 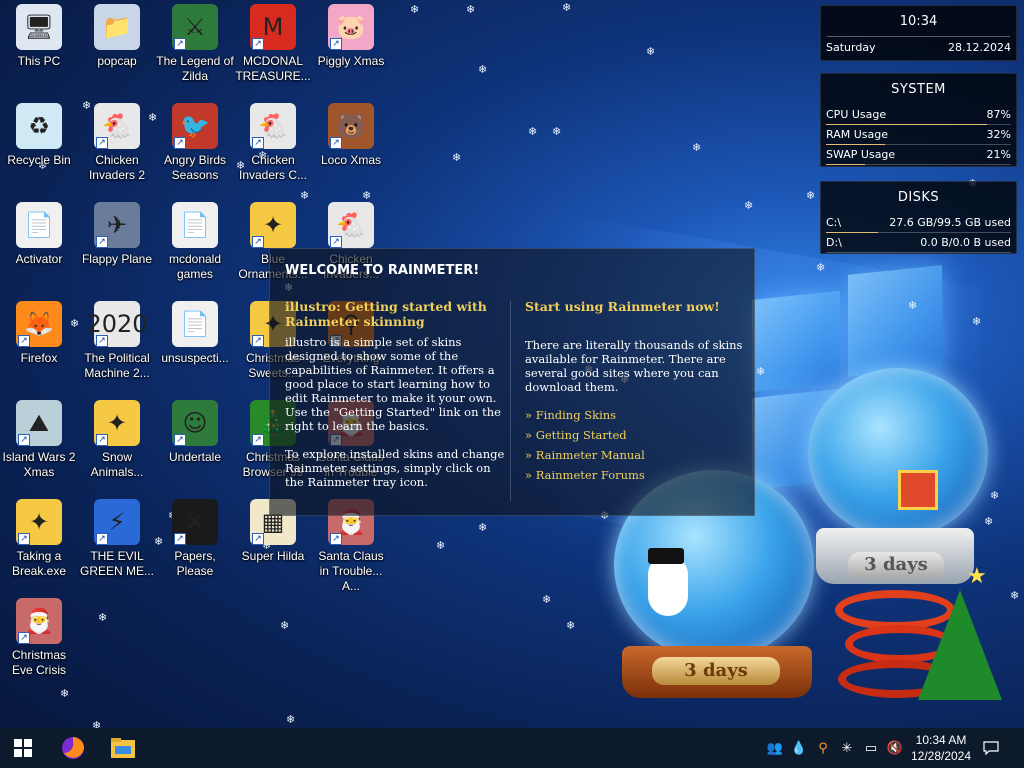 I want to click on disk-row-c: C:\ 27.6 GB/99.5 GB used, so click(x=918, y=224).